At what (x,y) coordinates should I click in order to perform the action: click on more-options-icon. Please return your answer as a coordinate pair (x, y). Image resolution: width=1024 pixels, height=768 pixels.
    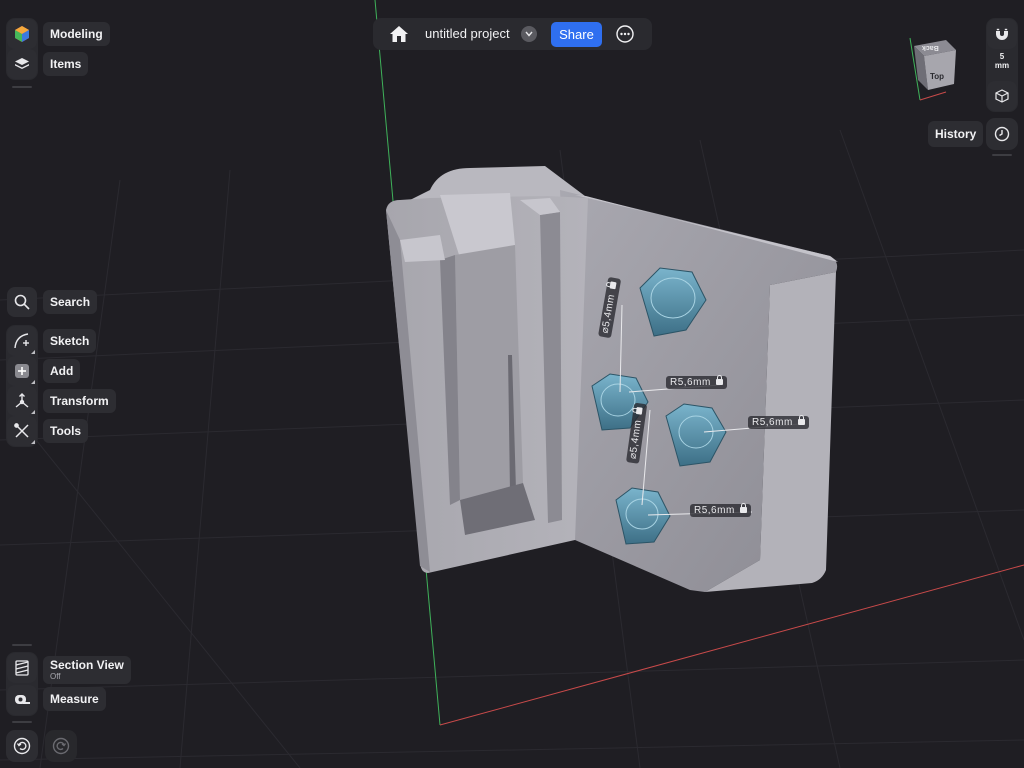
    Looking at the image, I should click on (625, 34).